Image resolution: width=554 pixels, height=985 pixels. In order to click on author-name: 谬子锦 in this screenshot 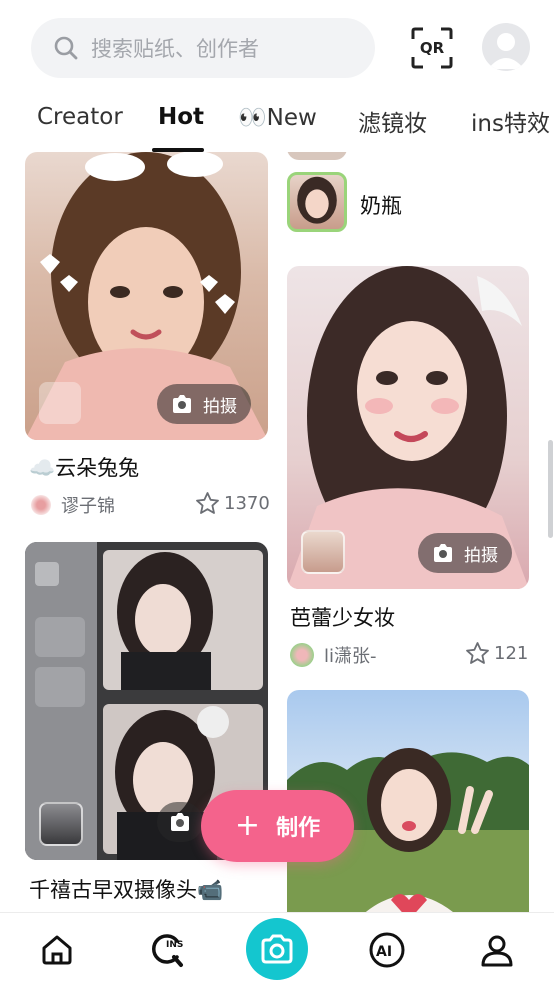, I will do `click(88, 506)`.